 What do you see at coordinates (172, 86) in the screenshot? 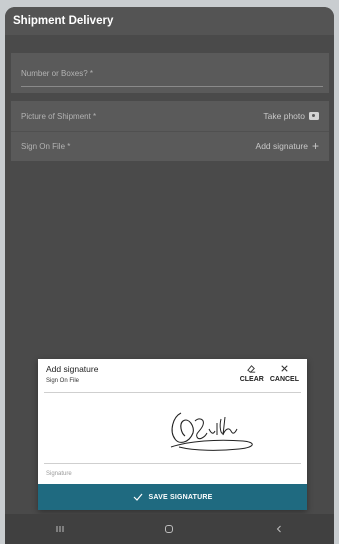
I see `field-underline` at bounding box center [172, 86].